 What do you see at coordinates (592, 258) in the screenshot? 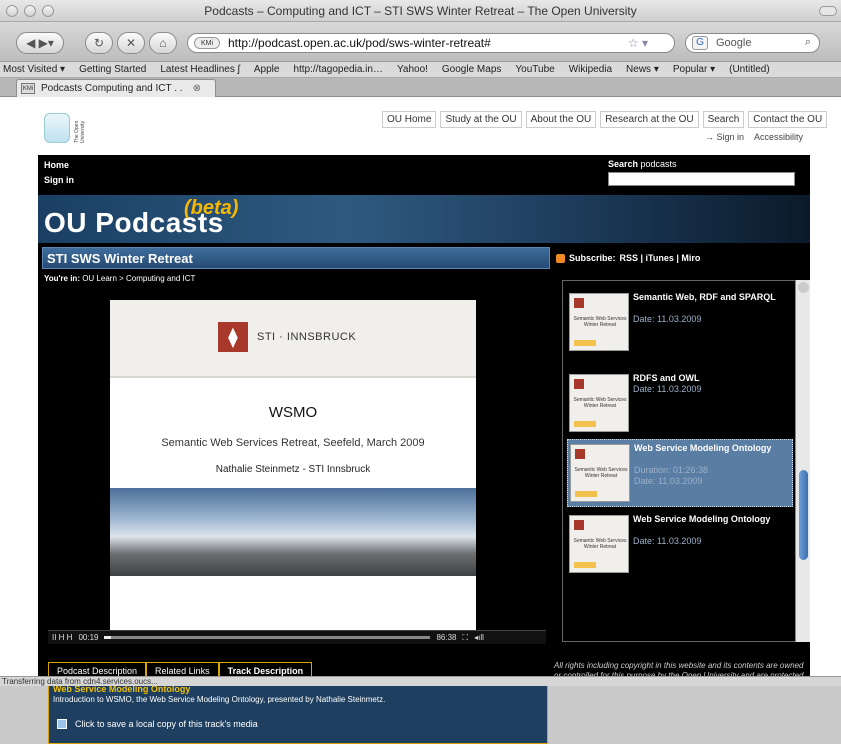
I see `subscribe-label: Subscribe:` at bounding box center [592, 258].